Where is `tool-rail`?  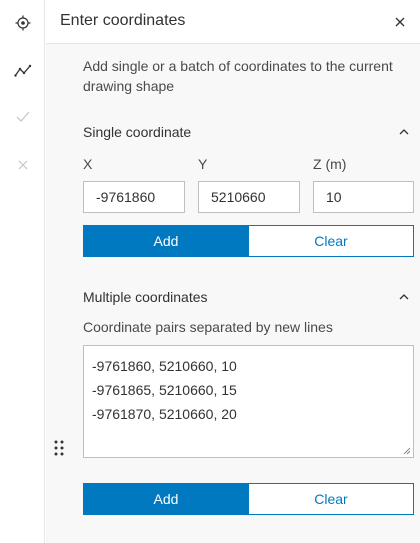 tool-rail is located at coordinates (22, 271).